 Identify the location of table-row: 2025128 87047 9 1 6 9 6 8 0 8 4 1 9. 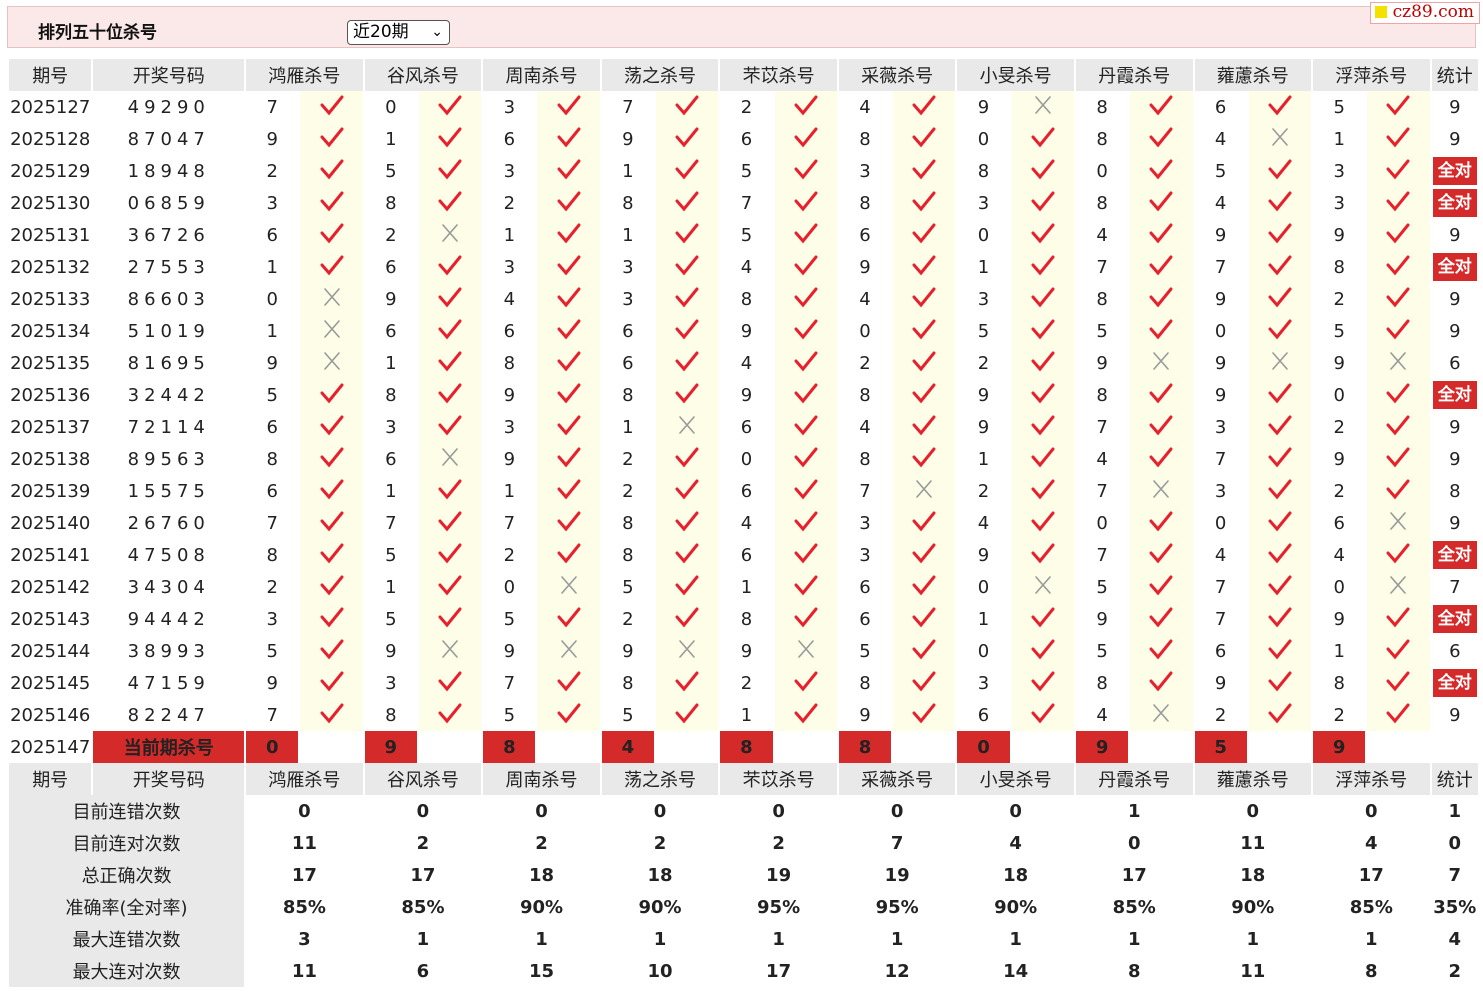
(743, 139).